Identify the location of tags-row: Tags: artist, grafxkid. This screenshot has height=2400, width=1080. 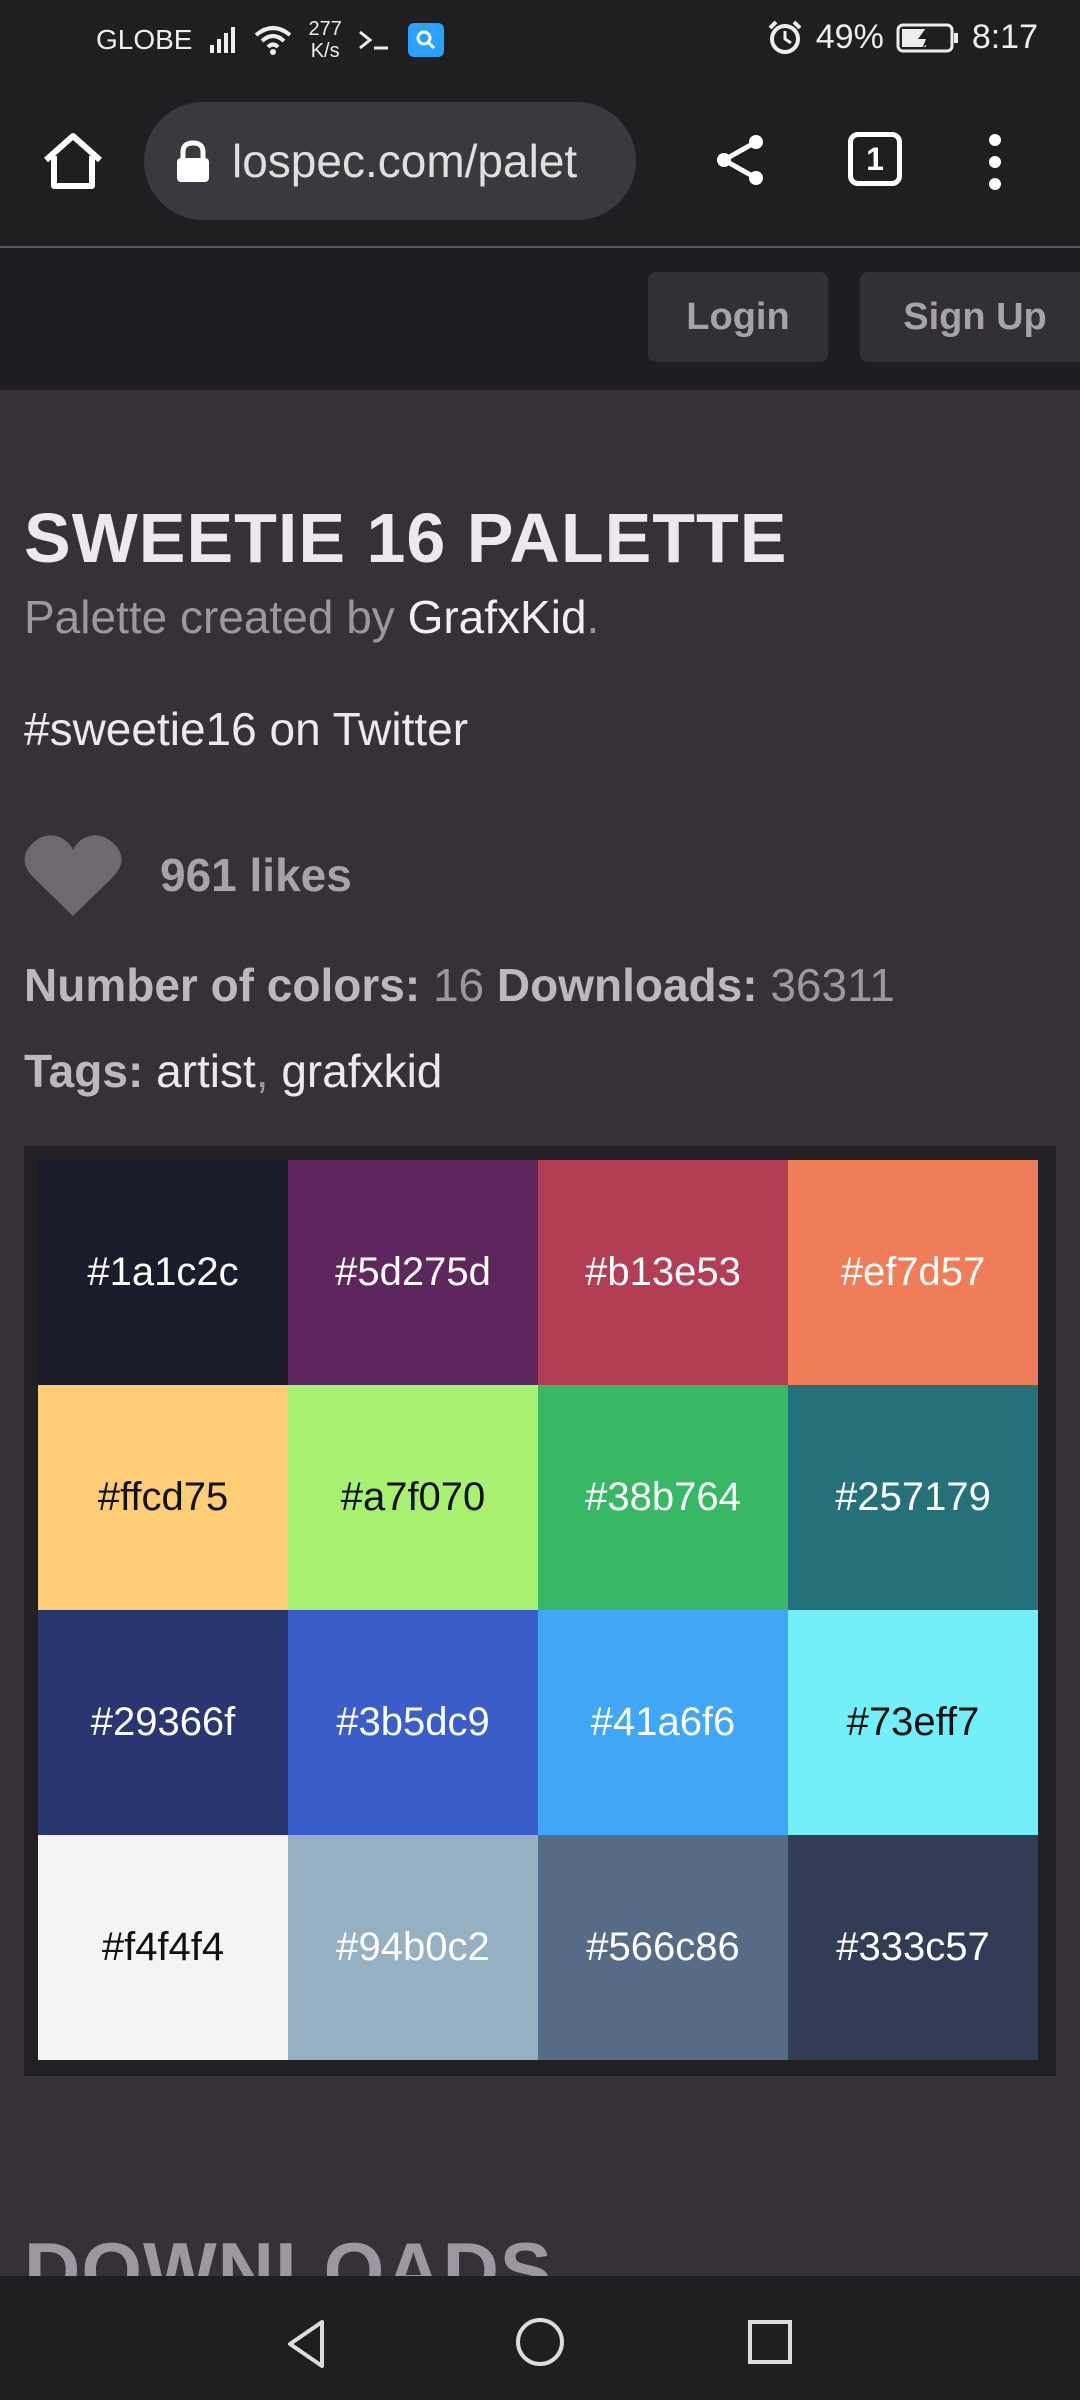
(233, 1071).